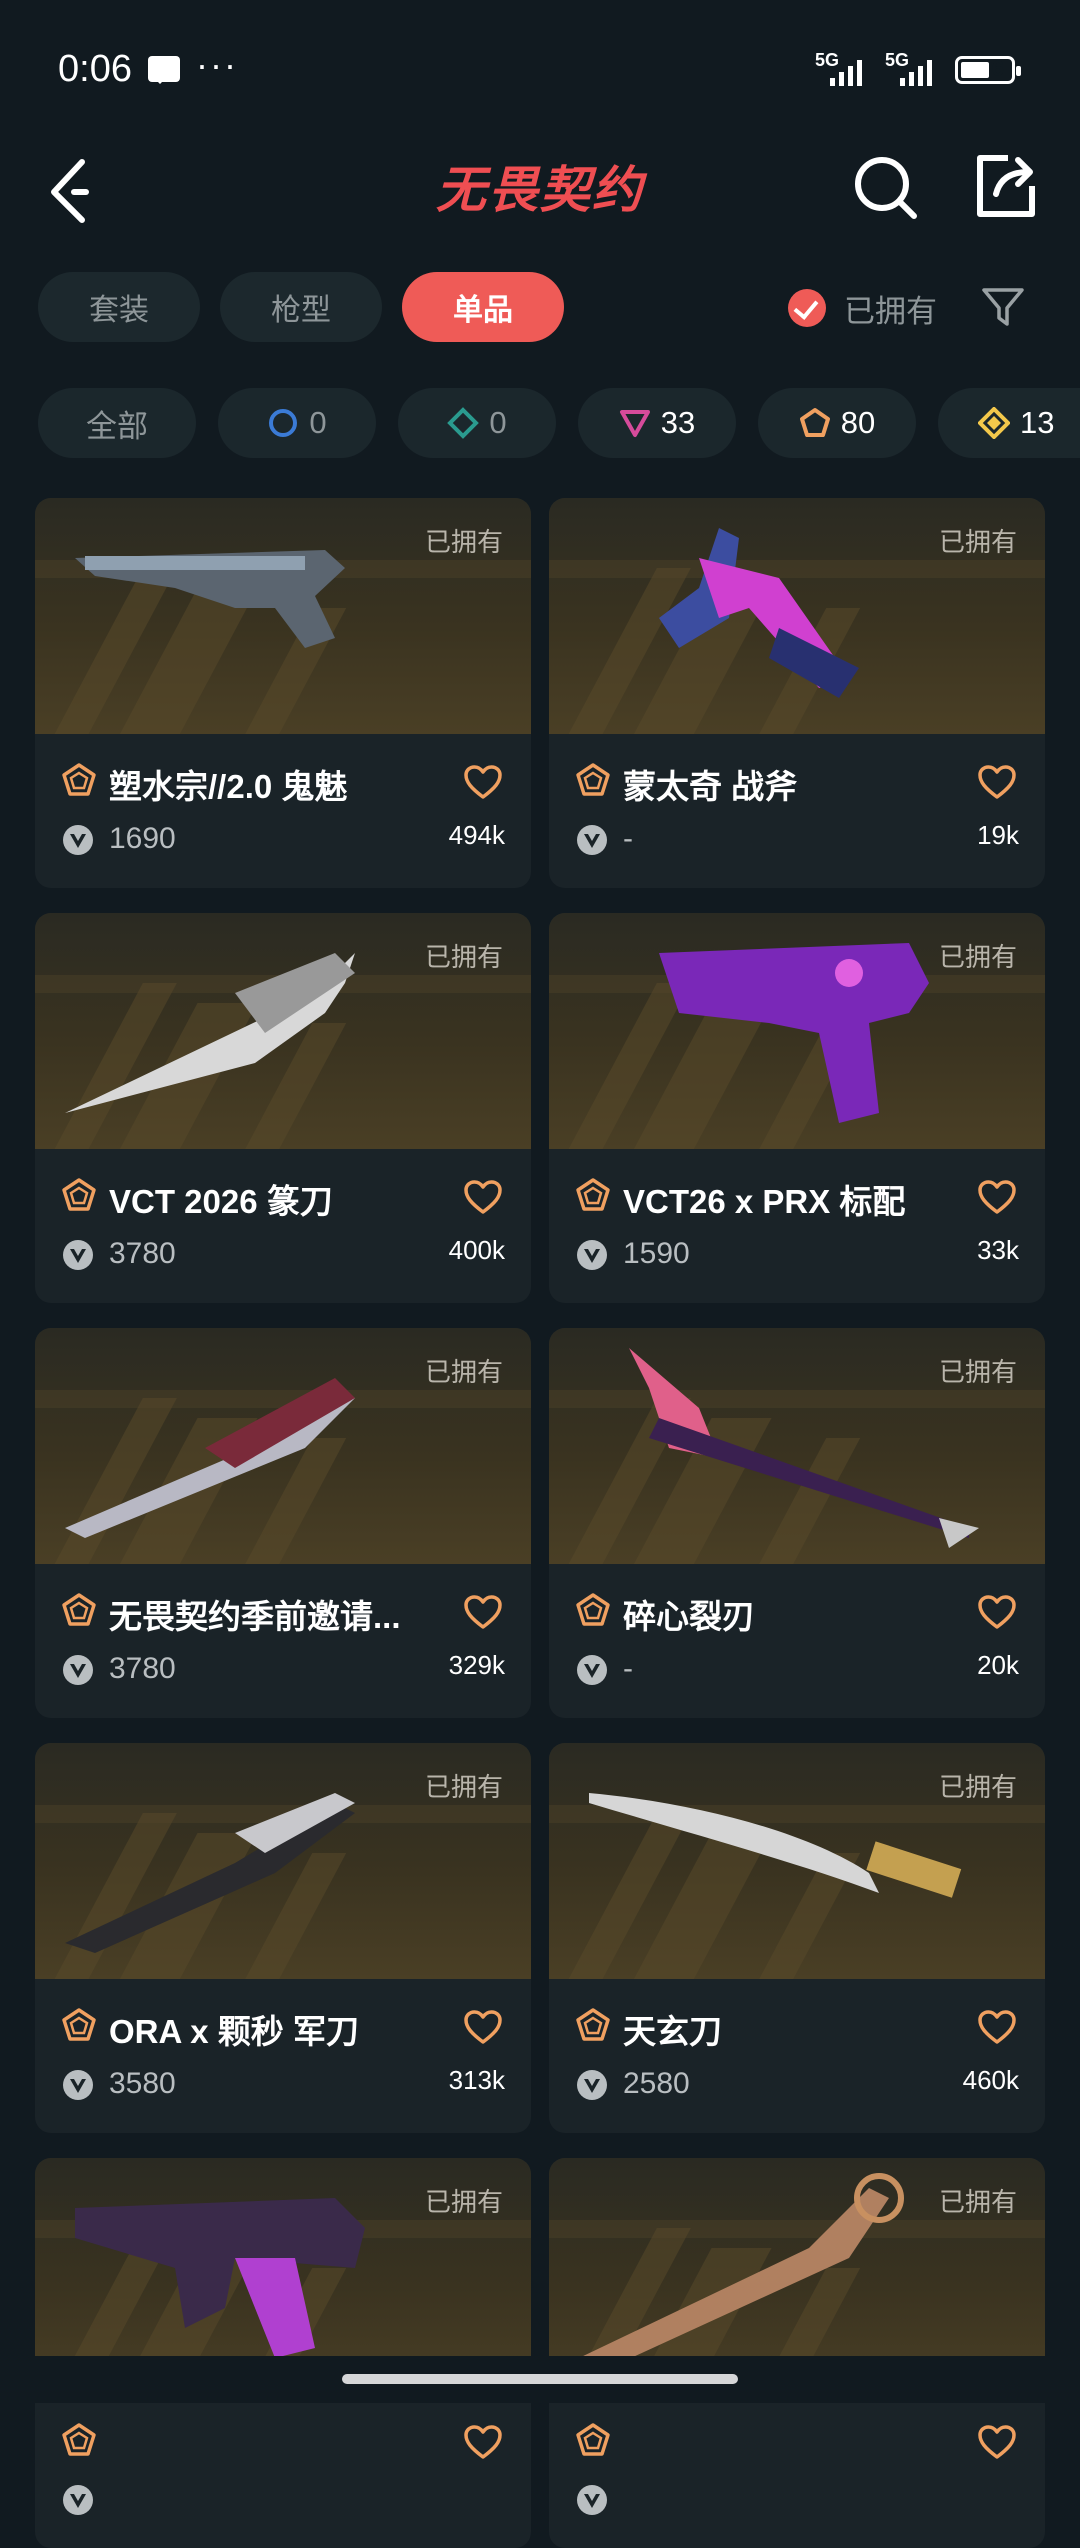 Image resolution: width=1080 pixels, height=2548 pixels. I want to click on battery-level: 6, so click(997, 68).